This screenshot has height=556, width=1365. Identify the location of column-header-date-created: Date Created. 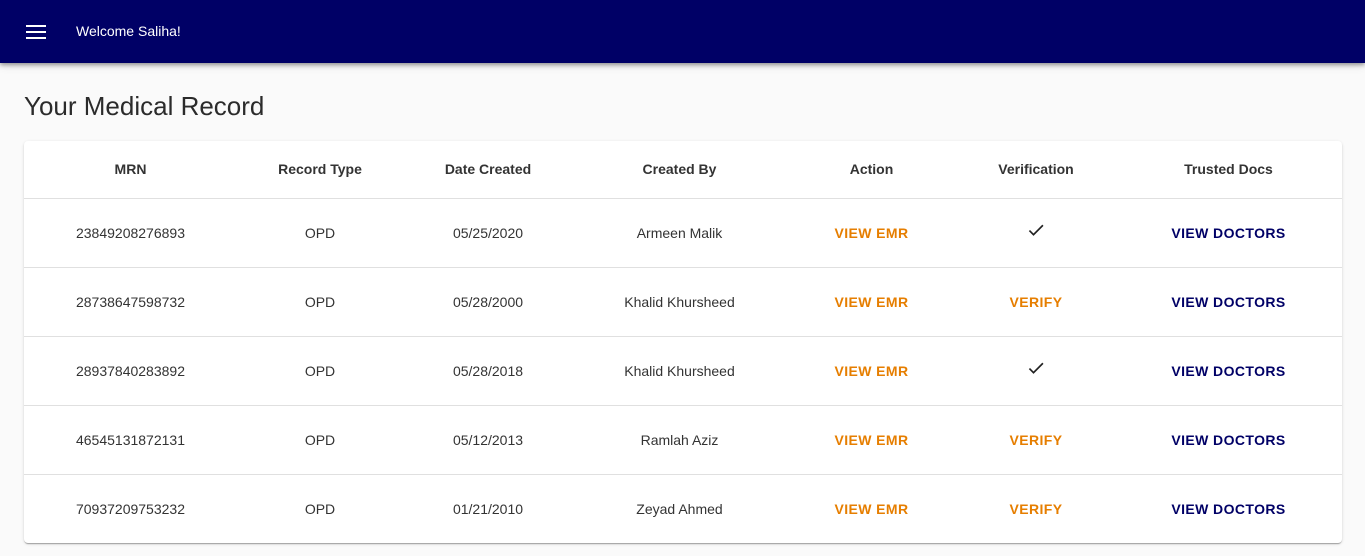
(488, 170).